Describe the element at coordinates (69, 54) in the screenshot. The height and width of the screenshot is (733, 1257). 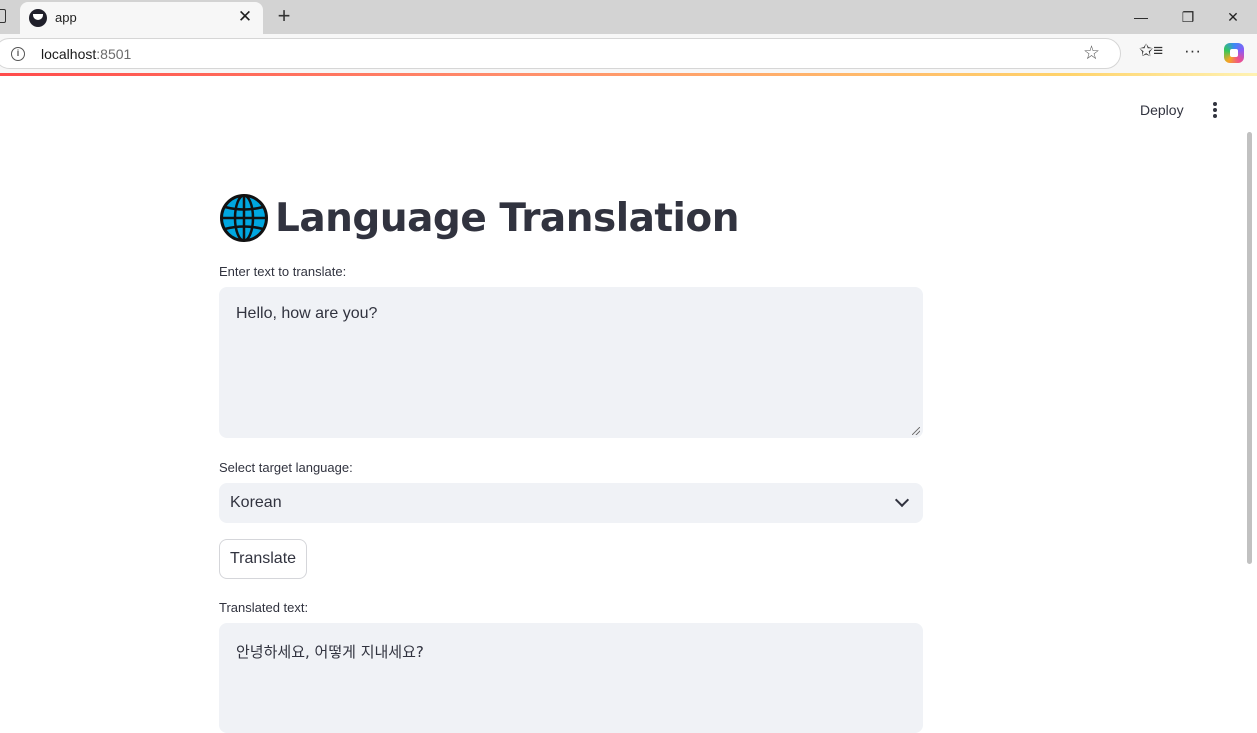
I see `url-host: localhost` at that location.